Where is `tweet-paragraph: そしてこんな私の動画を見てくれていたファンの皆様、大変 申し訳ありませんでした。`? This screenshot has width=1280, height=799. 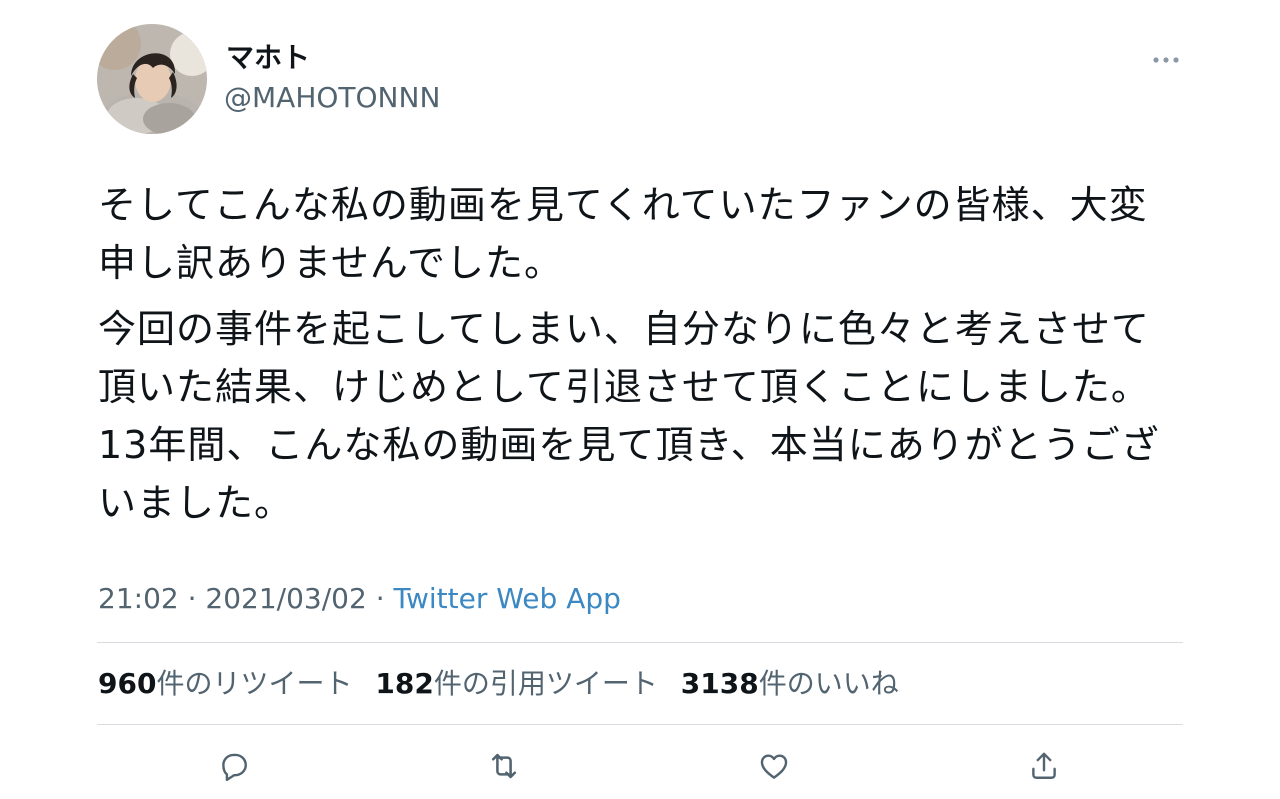
tweet-paragraph: そしてこんな私の動画を見てくれていたファンの皆様、大変 申し訳ありませんでした。 is located at coordinates (643, 234).